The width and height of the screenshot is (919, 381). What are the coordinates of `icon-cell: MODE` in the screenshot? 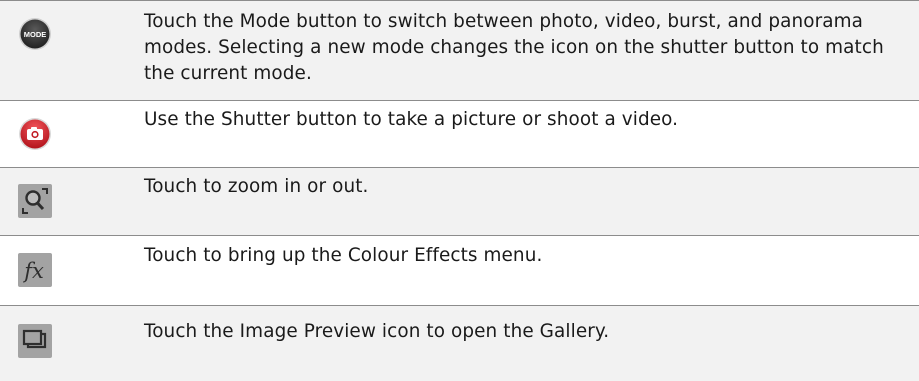 It's located at (65, 50).